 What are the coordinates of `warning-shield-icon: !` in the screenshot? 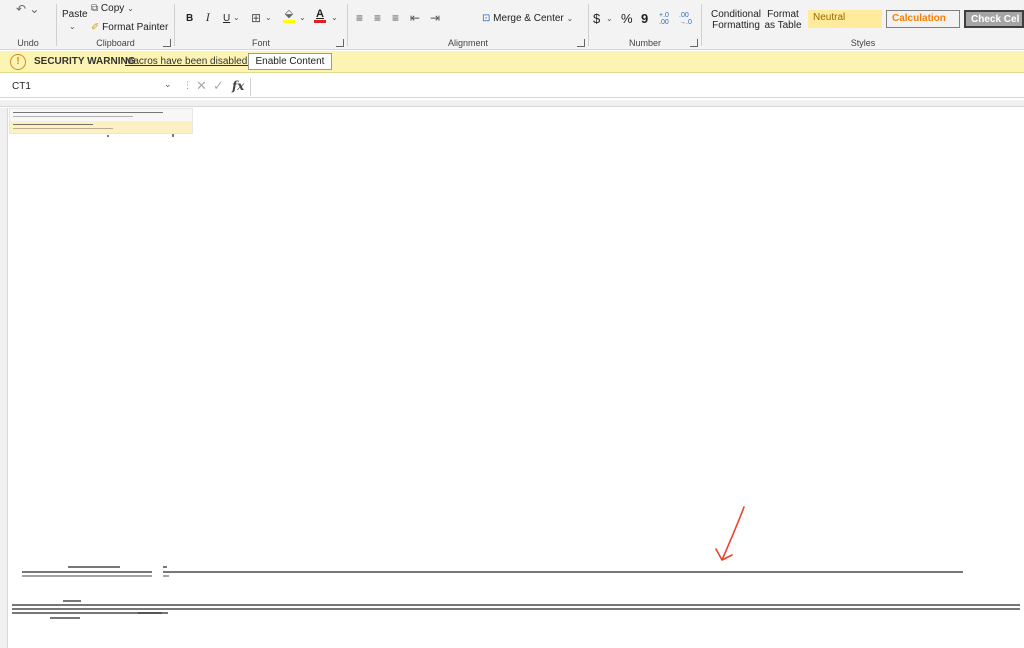 It's located at (18, 62).